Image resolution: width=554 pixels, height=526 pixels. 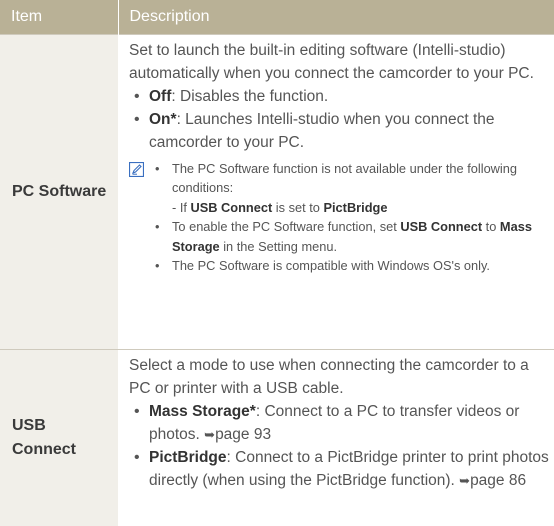 I want to click on mass-page-ref: page 93, so click(x=243, y=434).